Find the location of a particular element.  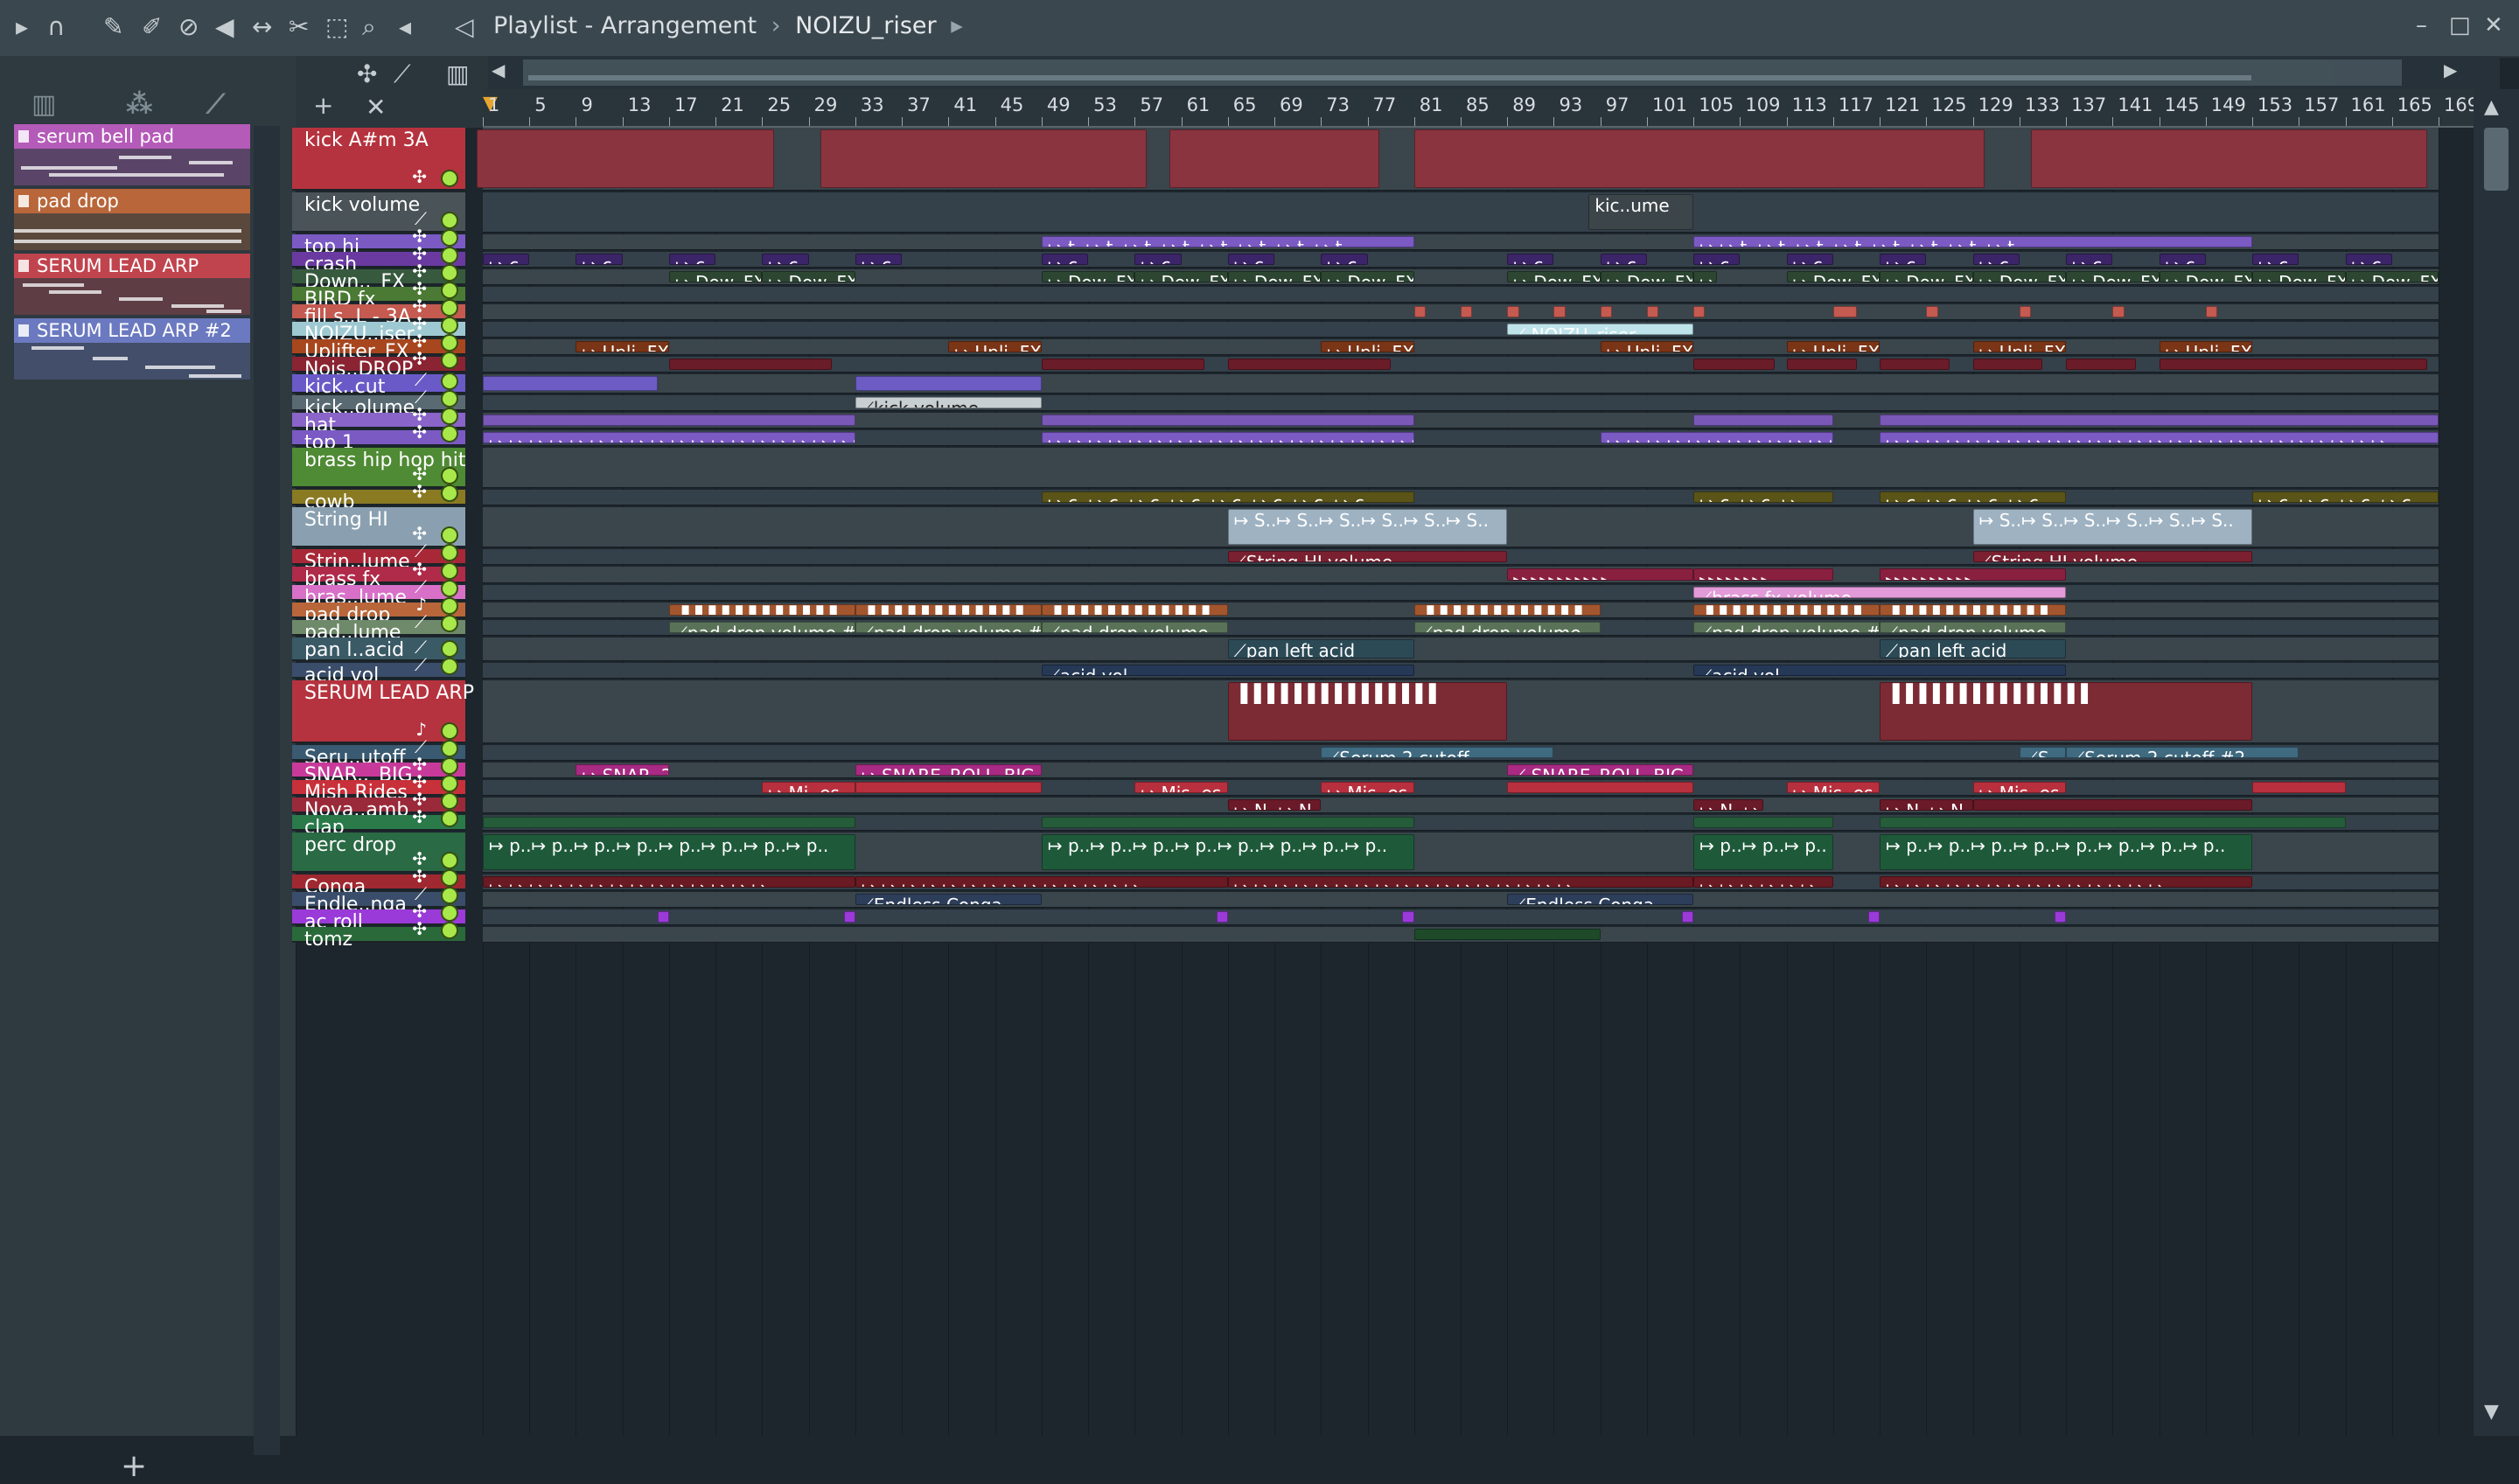

playlist-clip: ↦ Dow..FX is located at coordinates (1274, 276).